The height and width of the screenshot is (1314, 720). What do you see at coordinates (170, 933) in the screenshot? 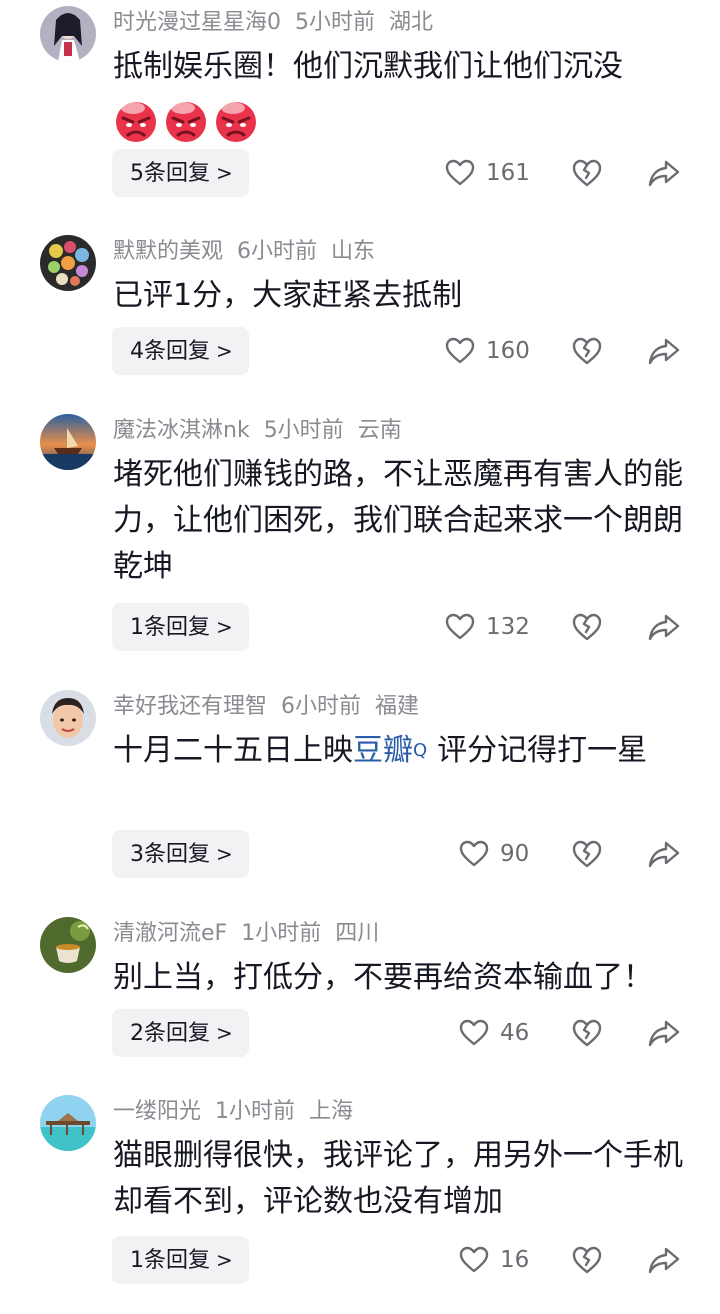
I see `username: 清澈河流eF` at bounding box center [170, 933].